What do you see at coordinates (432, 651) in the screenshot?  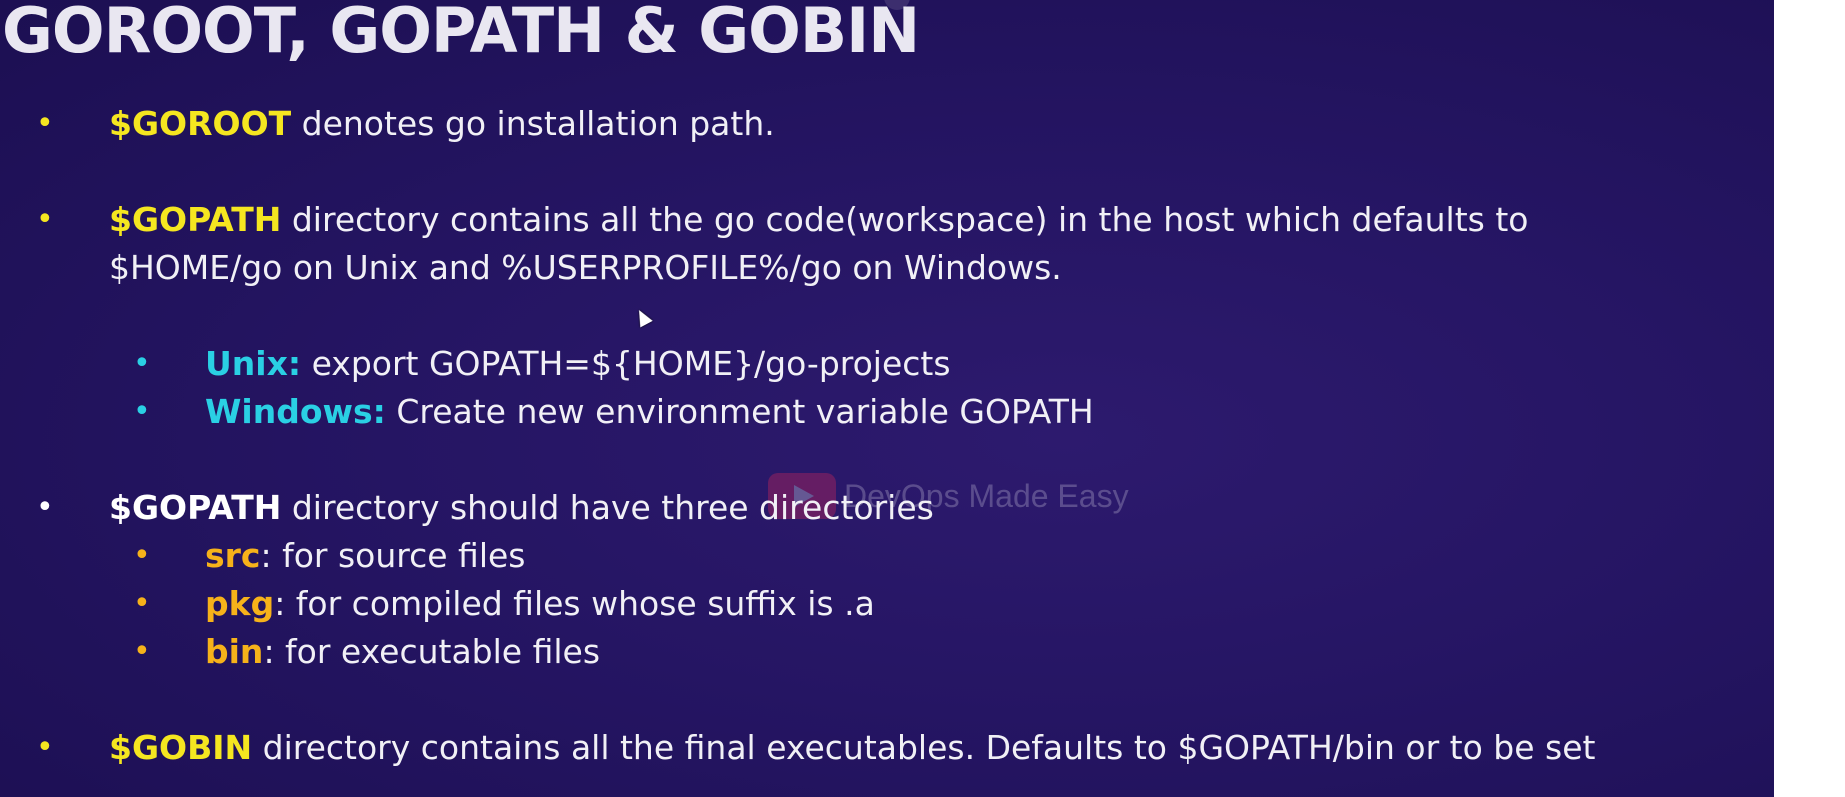 I see `item-text: : for executable files` at bounding box center [432, 651].